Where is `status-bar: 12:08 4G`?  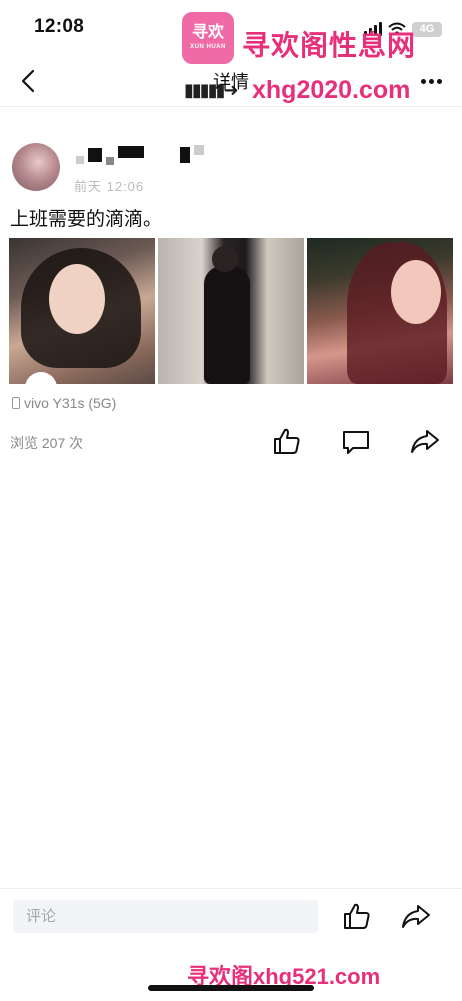
status-bar: 12:08 4G is located at coordinates (231, 28).